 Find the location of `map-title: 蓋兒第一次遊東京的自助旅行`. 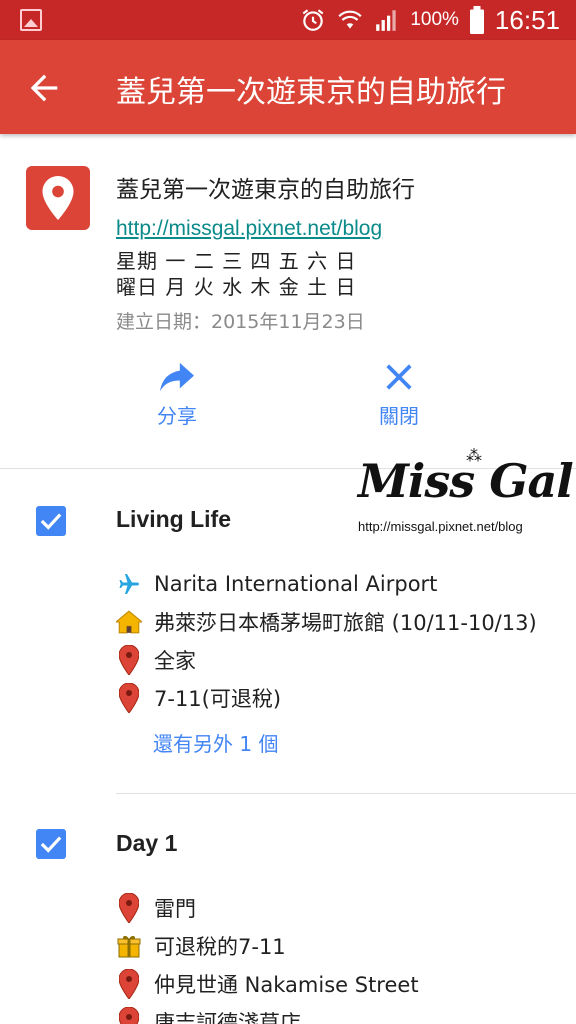

map-title: 蓋兒第一次遊東京的自助旅行 is located at coordinates (265, 190).